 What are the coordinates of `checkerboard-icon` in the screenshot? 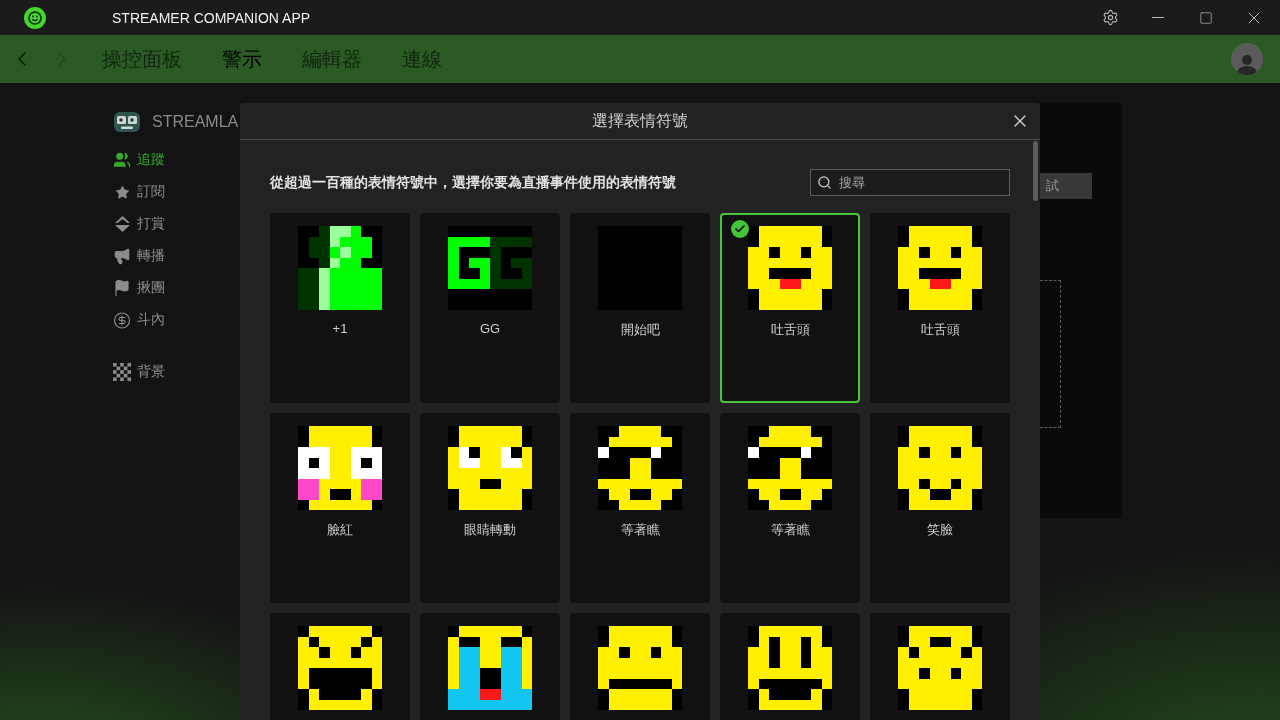 It's located at (122, 372).